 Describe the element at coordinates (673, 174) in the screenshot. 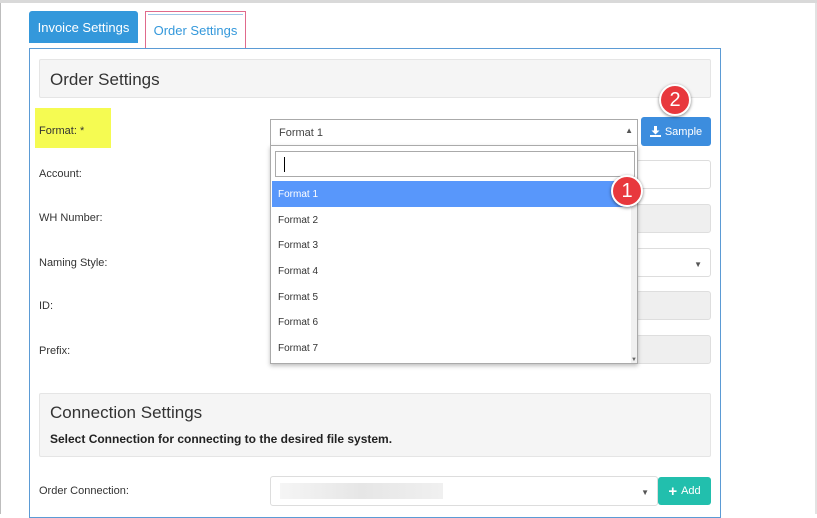

I see `account-input` at that location.